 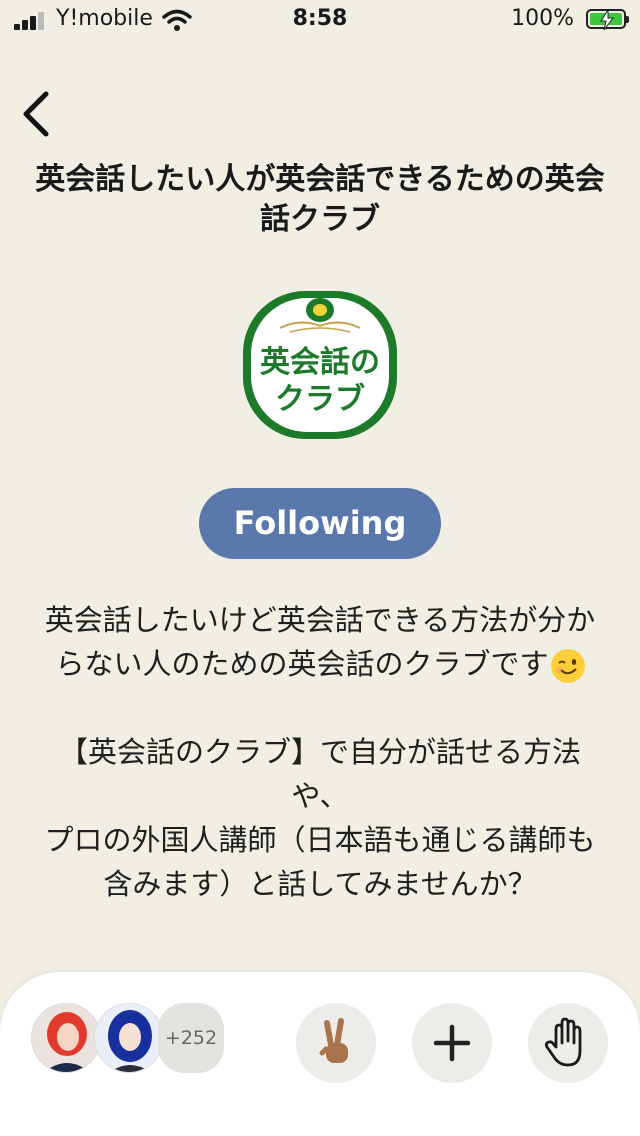 What do you see at coordinates (542, 18) in the screenshot?
I see `battery-percent: 100%` at bounding box center [542, 18].